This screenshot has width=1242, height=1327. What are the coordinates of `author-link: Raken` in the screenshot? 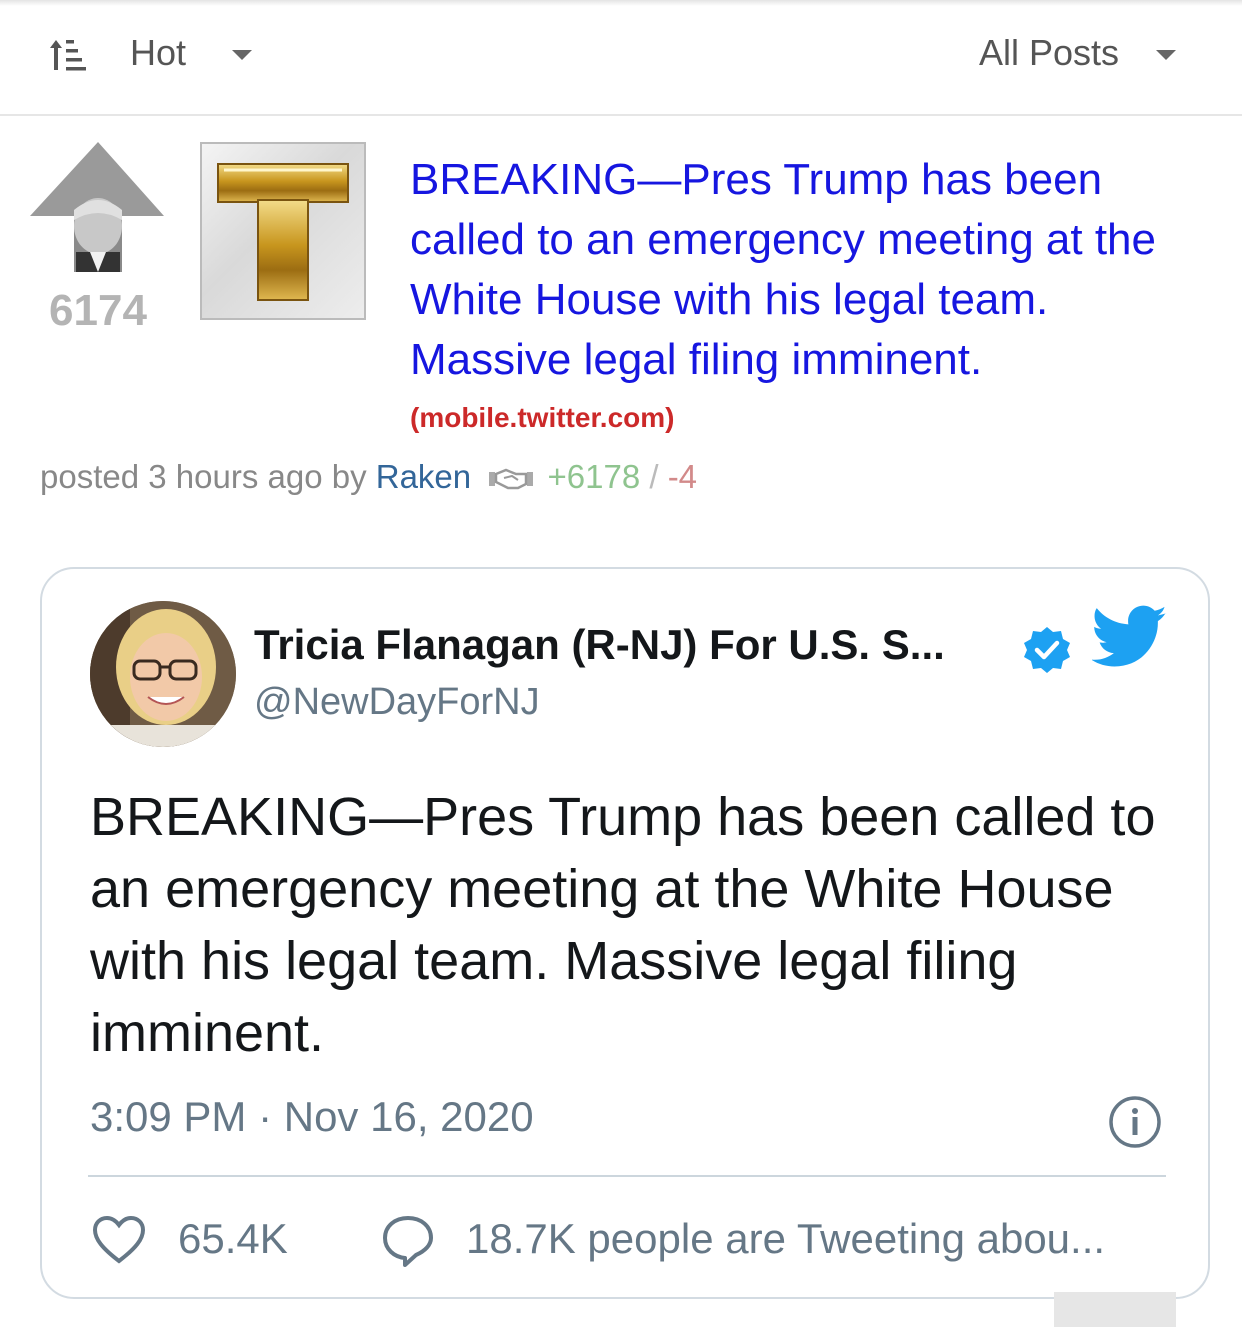 It's located at (423, 476).